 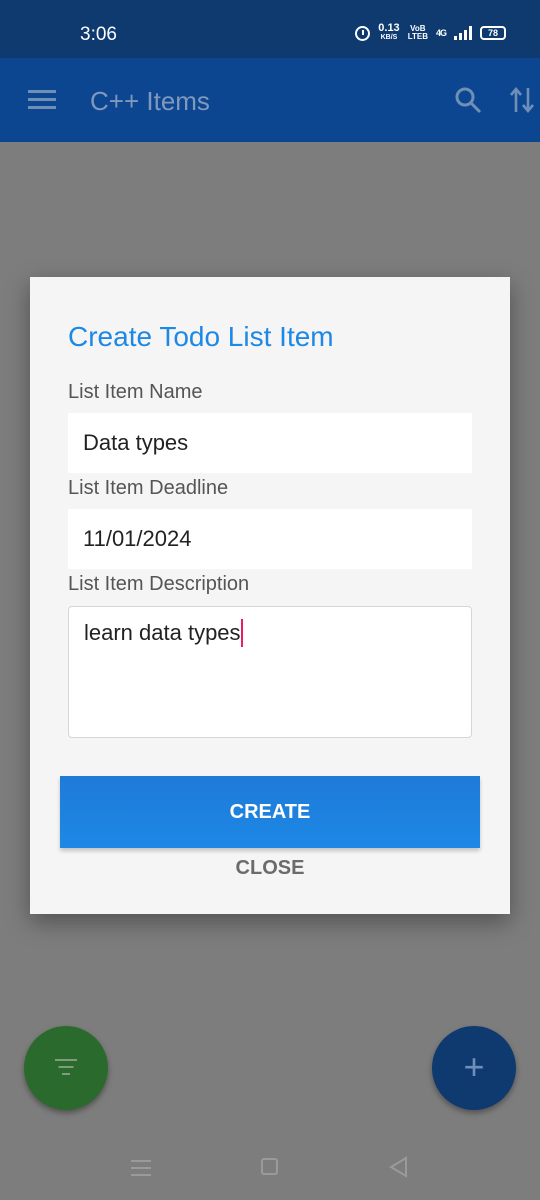 I want to click on volte-bottom: LTEB, so click(x=417, y=36).